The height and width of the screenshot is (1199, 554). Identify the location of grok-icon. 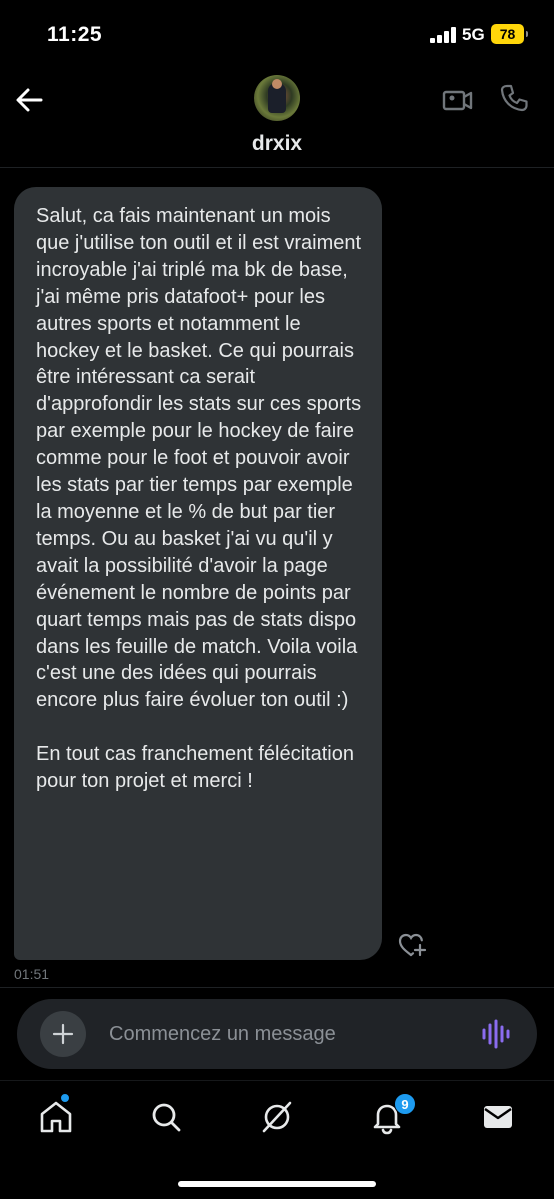
(277, 1117).